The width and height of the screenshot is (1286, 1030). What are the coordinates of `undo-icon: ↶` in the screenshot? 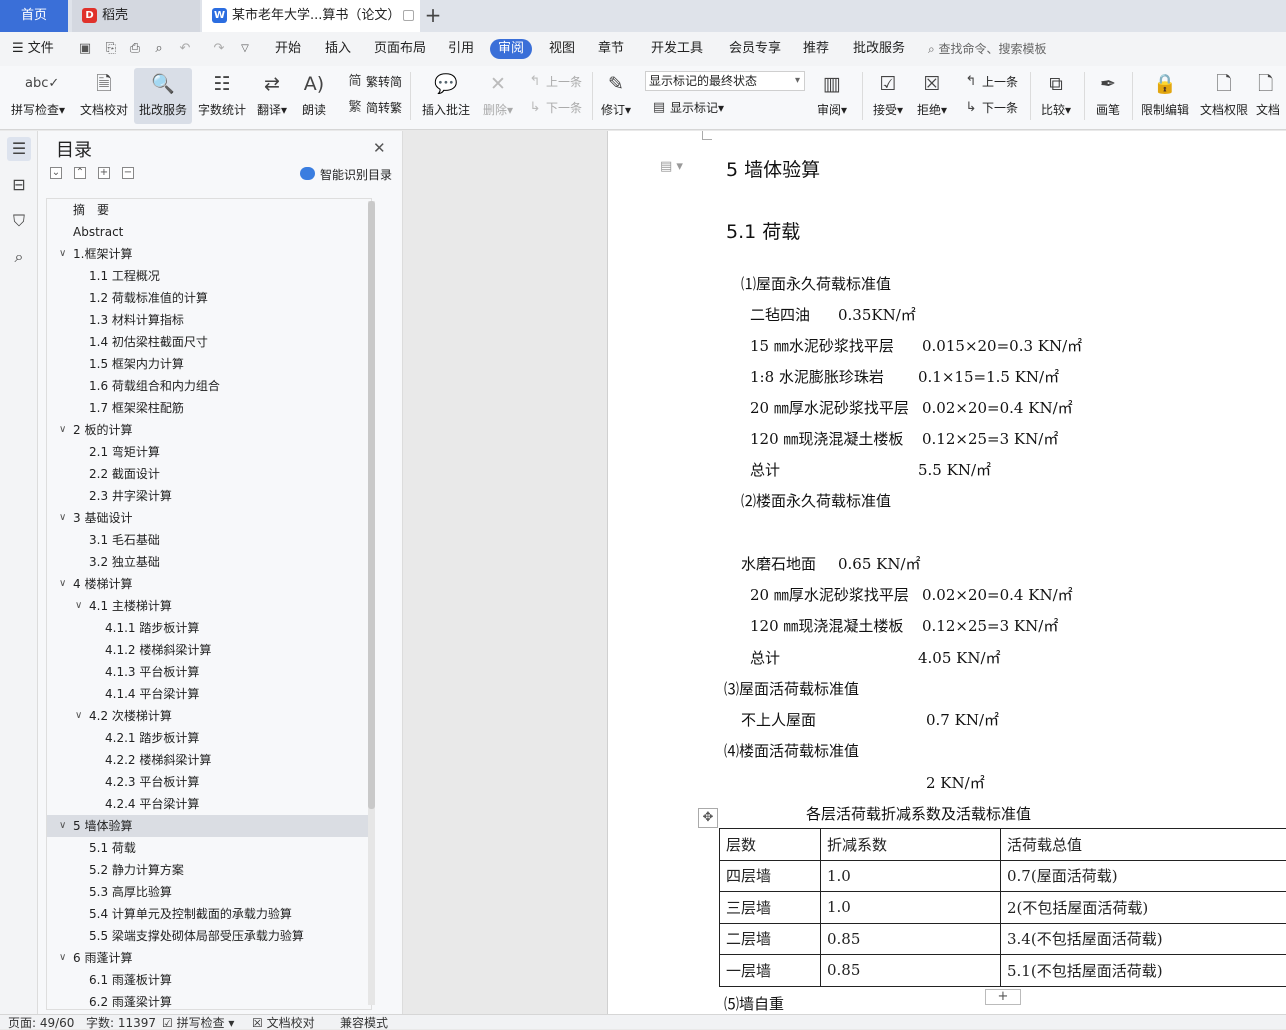 It's located at (185, 49).